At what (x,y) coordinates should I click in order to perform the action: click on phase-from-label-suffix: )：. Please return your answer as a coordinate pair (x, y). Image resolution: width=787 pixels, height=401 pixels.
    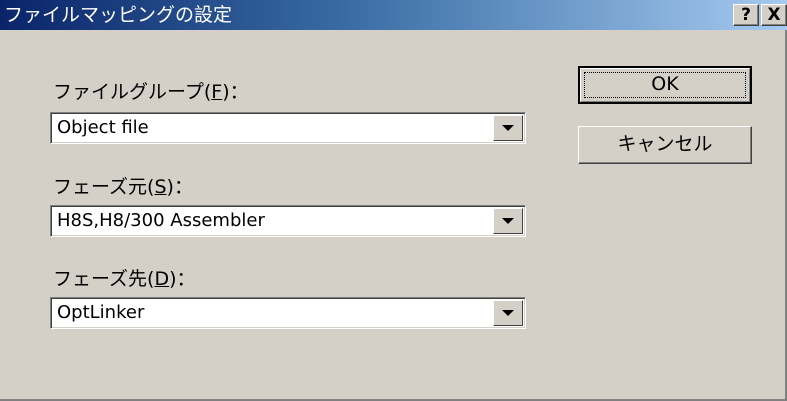
    Looking at the image, I should click on (179, 187).